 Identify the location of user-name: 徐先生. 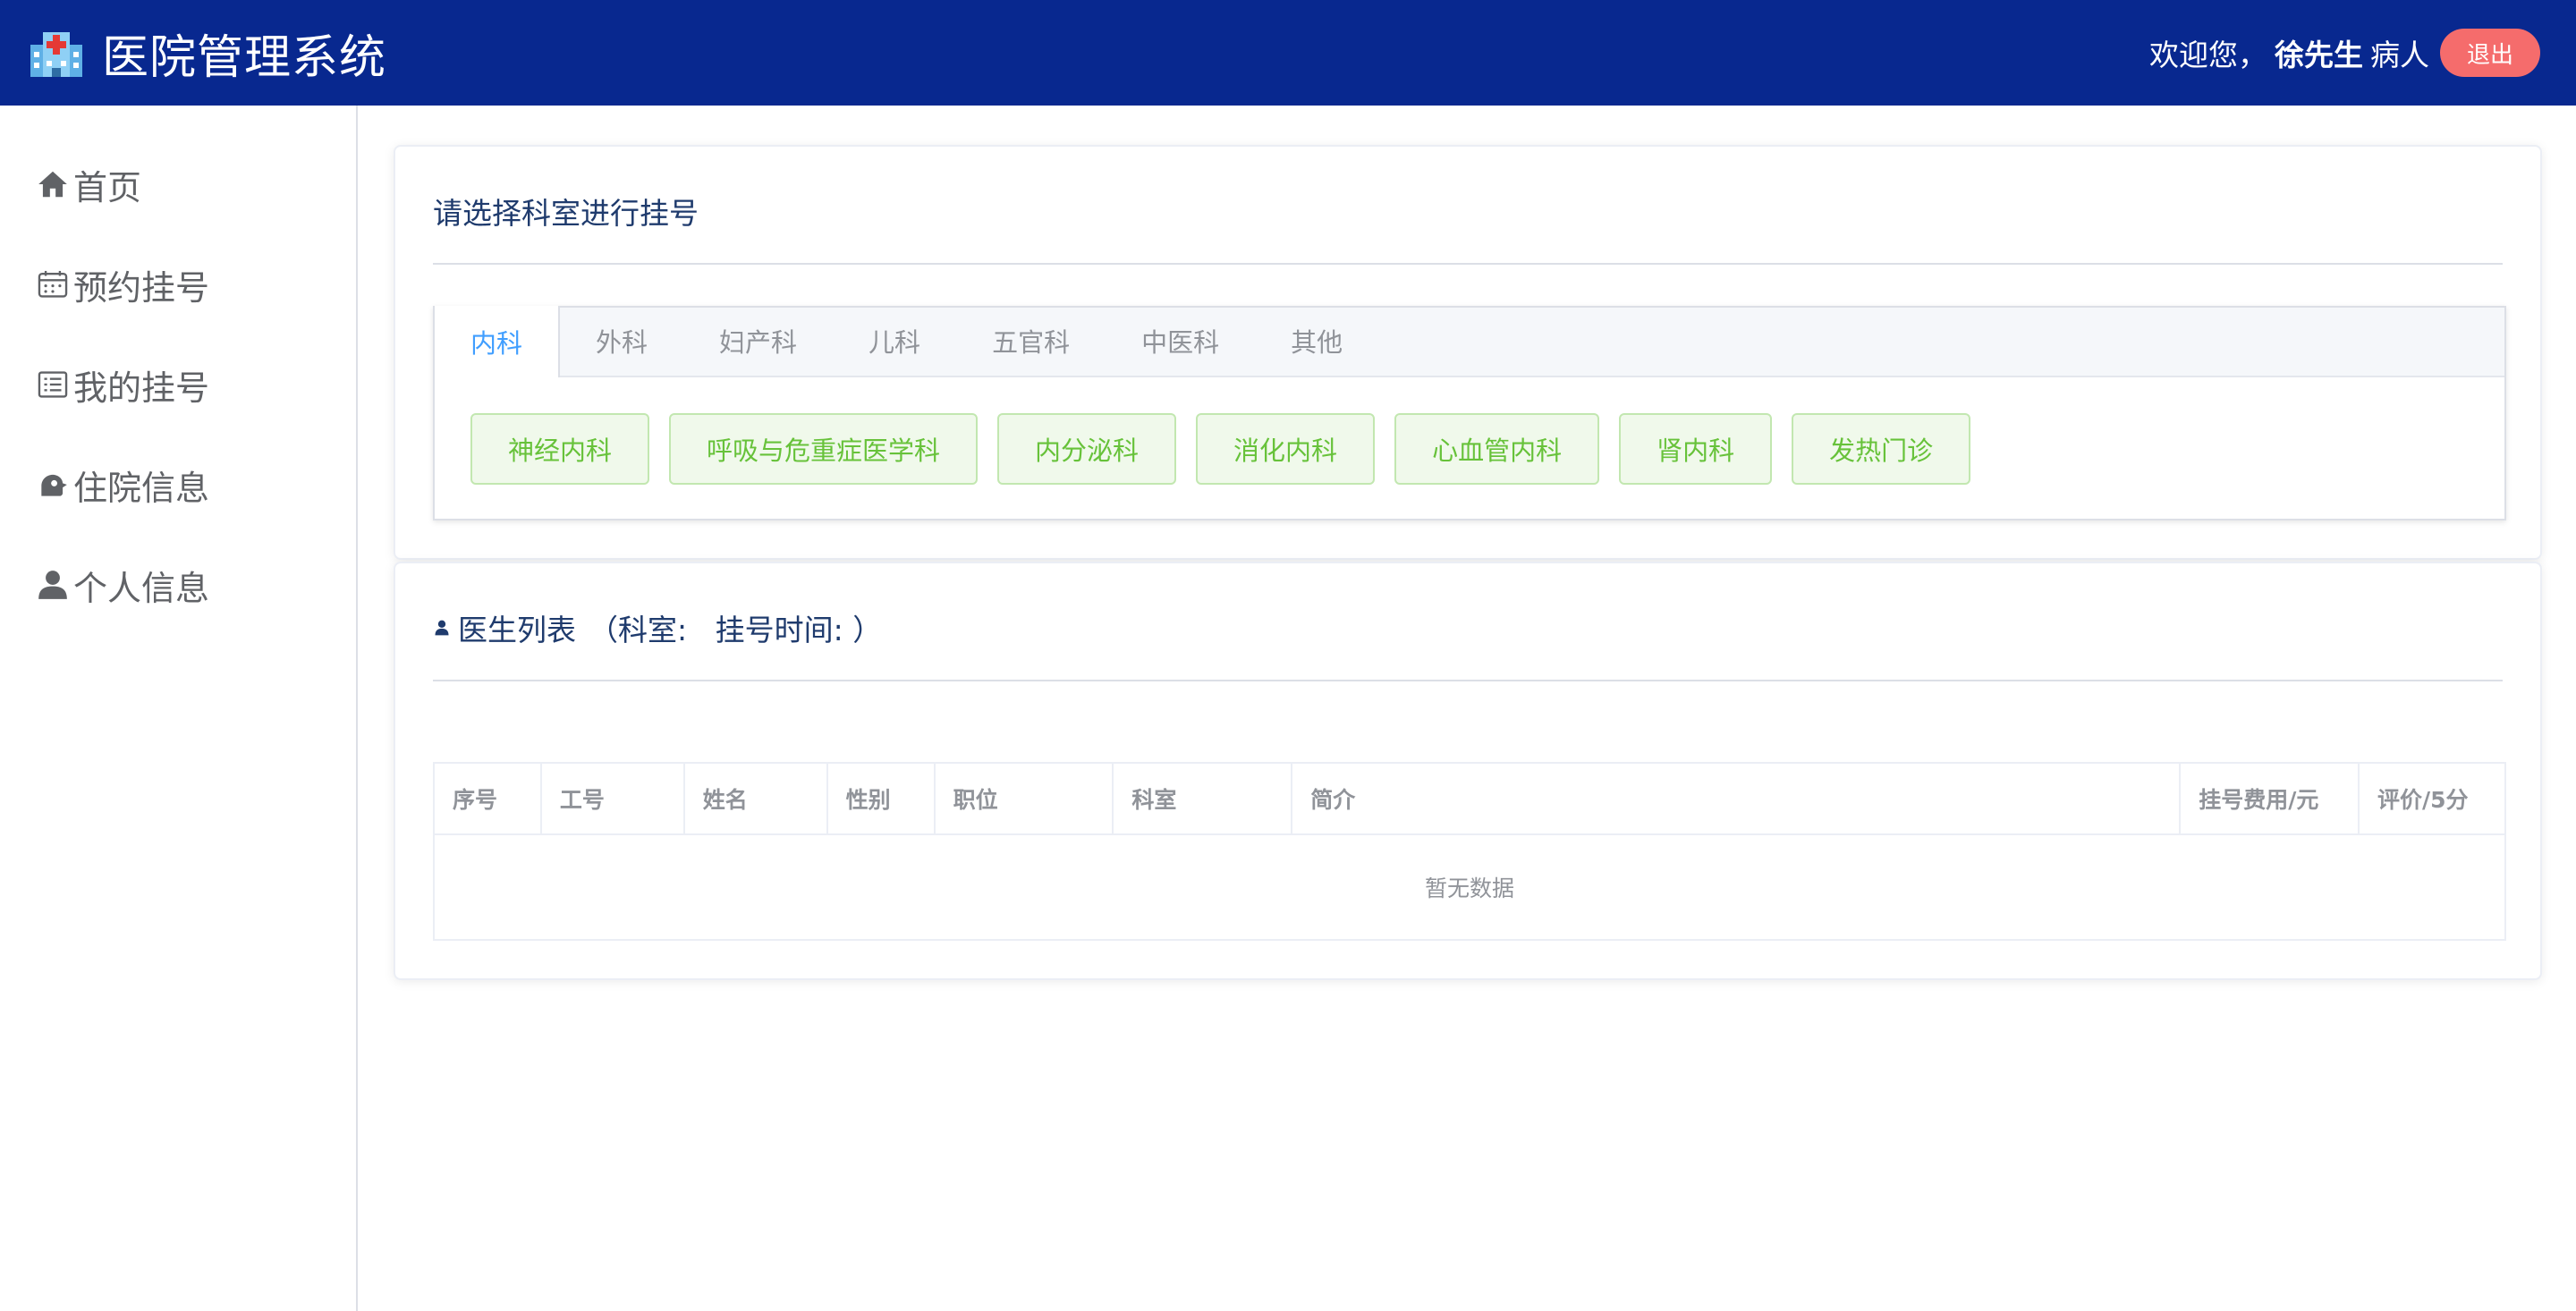
(2319, 55).